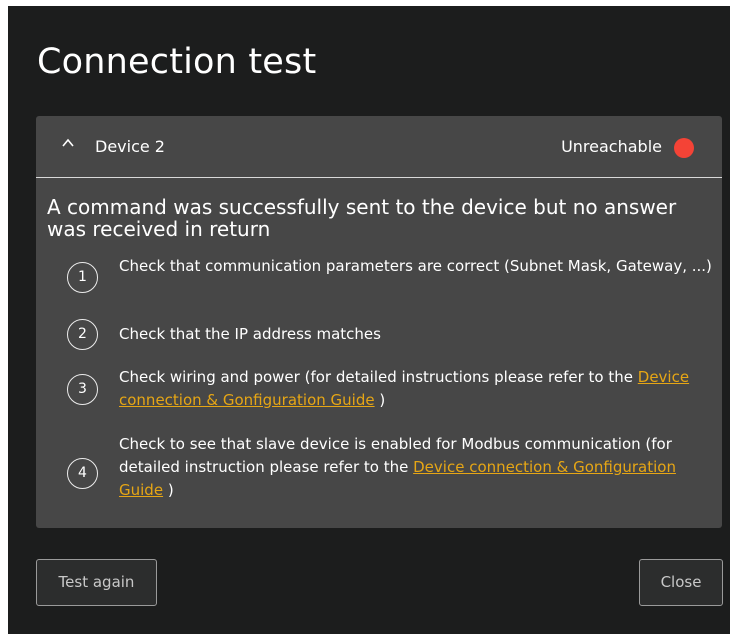  Describe the element at coordinates (130, 146) in the screenshot. I see `device-name: Device 2` at that location.